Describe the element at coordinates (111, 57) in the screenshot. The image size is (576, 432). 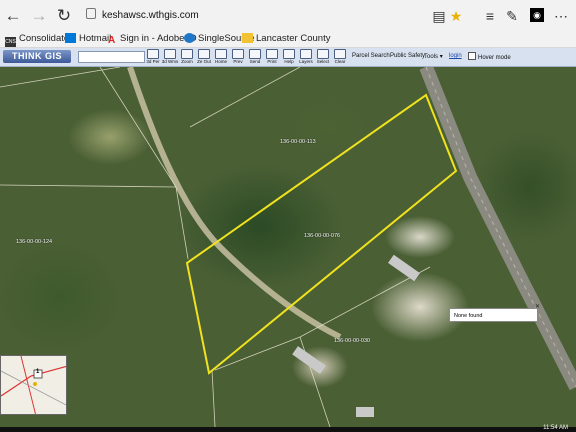
I see `gis-search-input` at that location.